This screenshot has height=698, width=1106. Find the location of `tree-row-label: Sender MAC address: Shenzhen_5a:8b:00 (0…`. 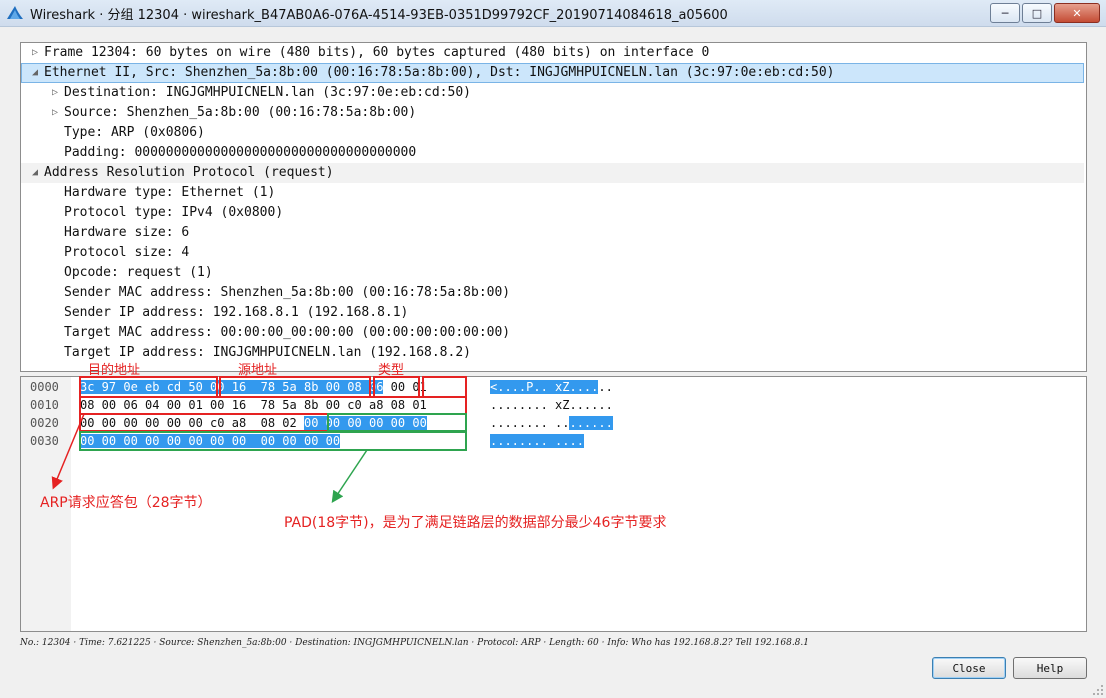

tree-row-label: Sender MAC address: Shenzhen_5a:8b:00 (0… is located at coordinates (287, 292).